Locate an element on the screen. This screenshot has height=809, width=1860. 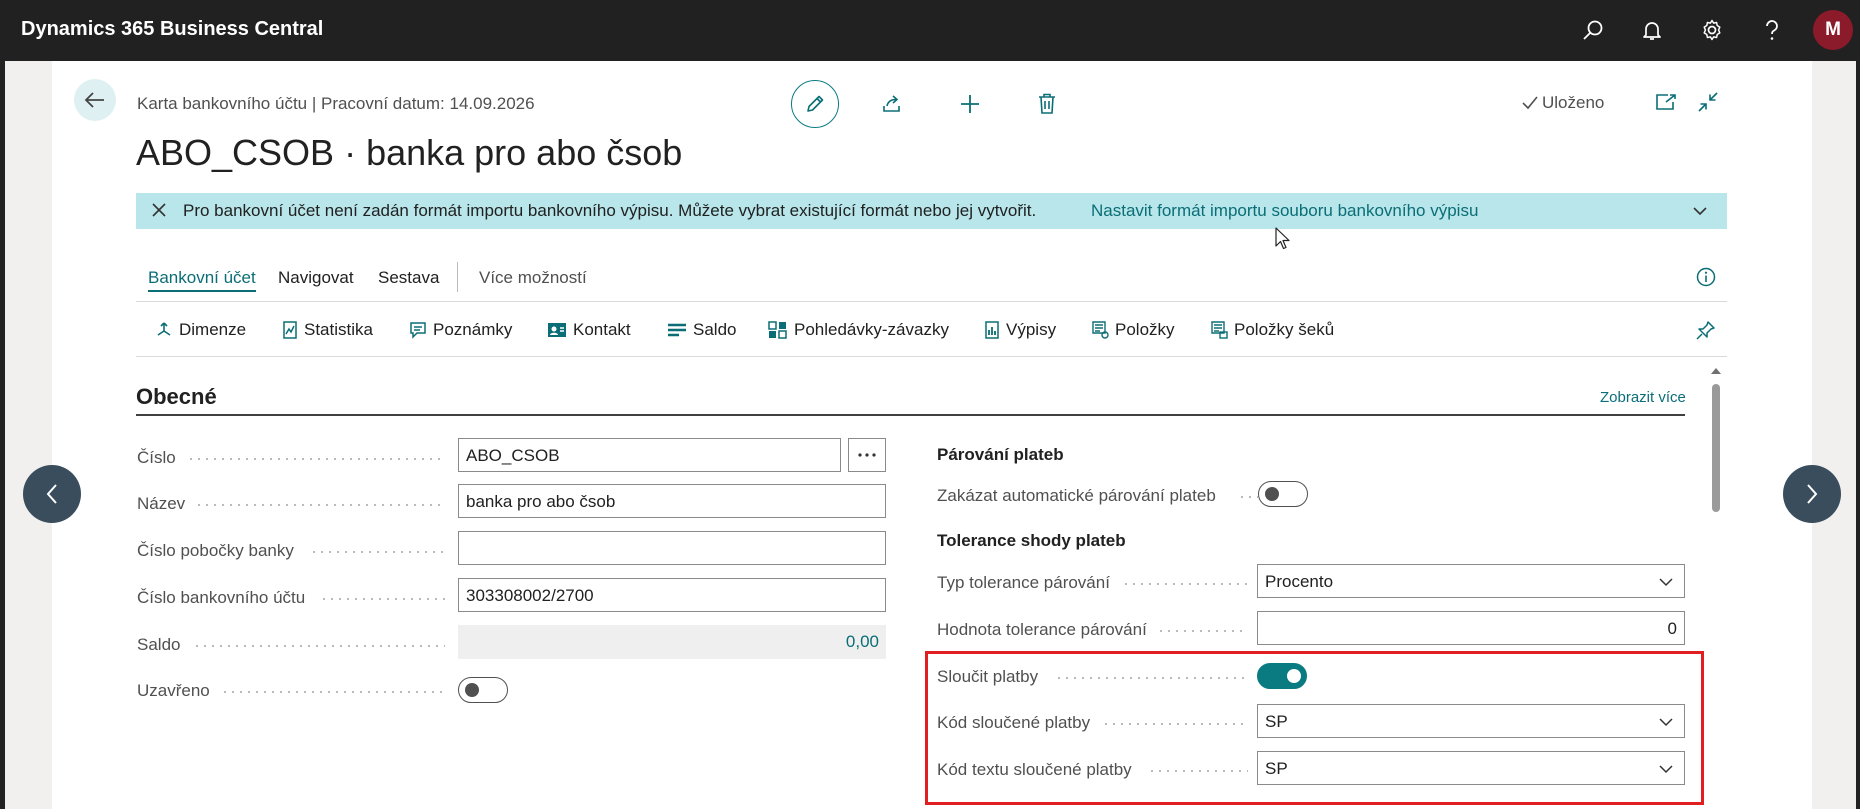
check-entries-icon is located at coordinates (1219, 330).